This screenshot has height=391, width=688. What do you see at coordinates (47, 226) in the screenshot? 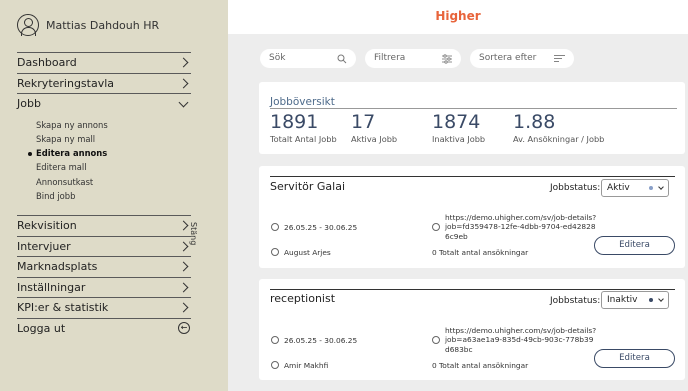
I see `nav-rekvisition-label: Rekvisition` at bounding box center [47, 226].